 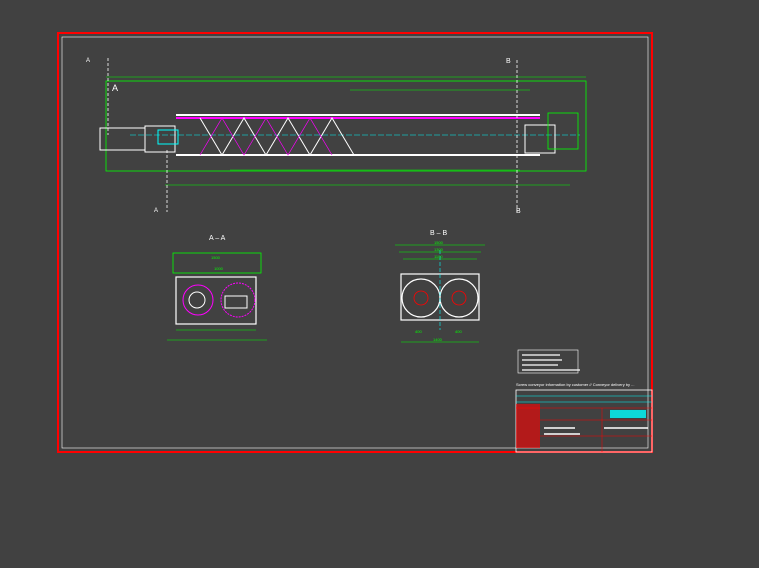 What do you see at coordinates (508, 61) in the screenshot?
I see `section-marker-b-top: B` at bounding box center [508, 61].